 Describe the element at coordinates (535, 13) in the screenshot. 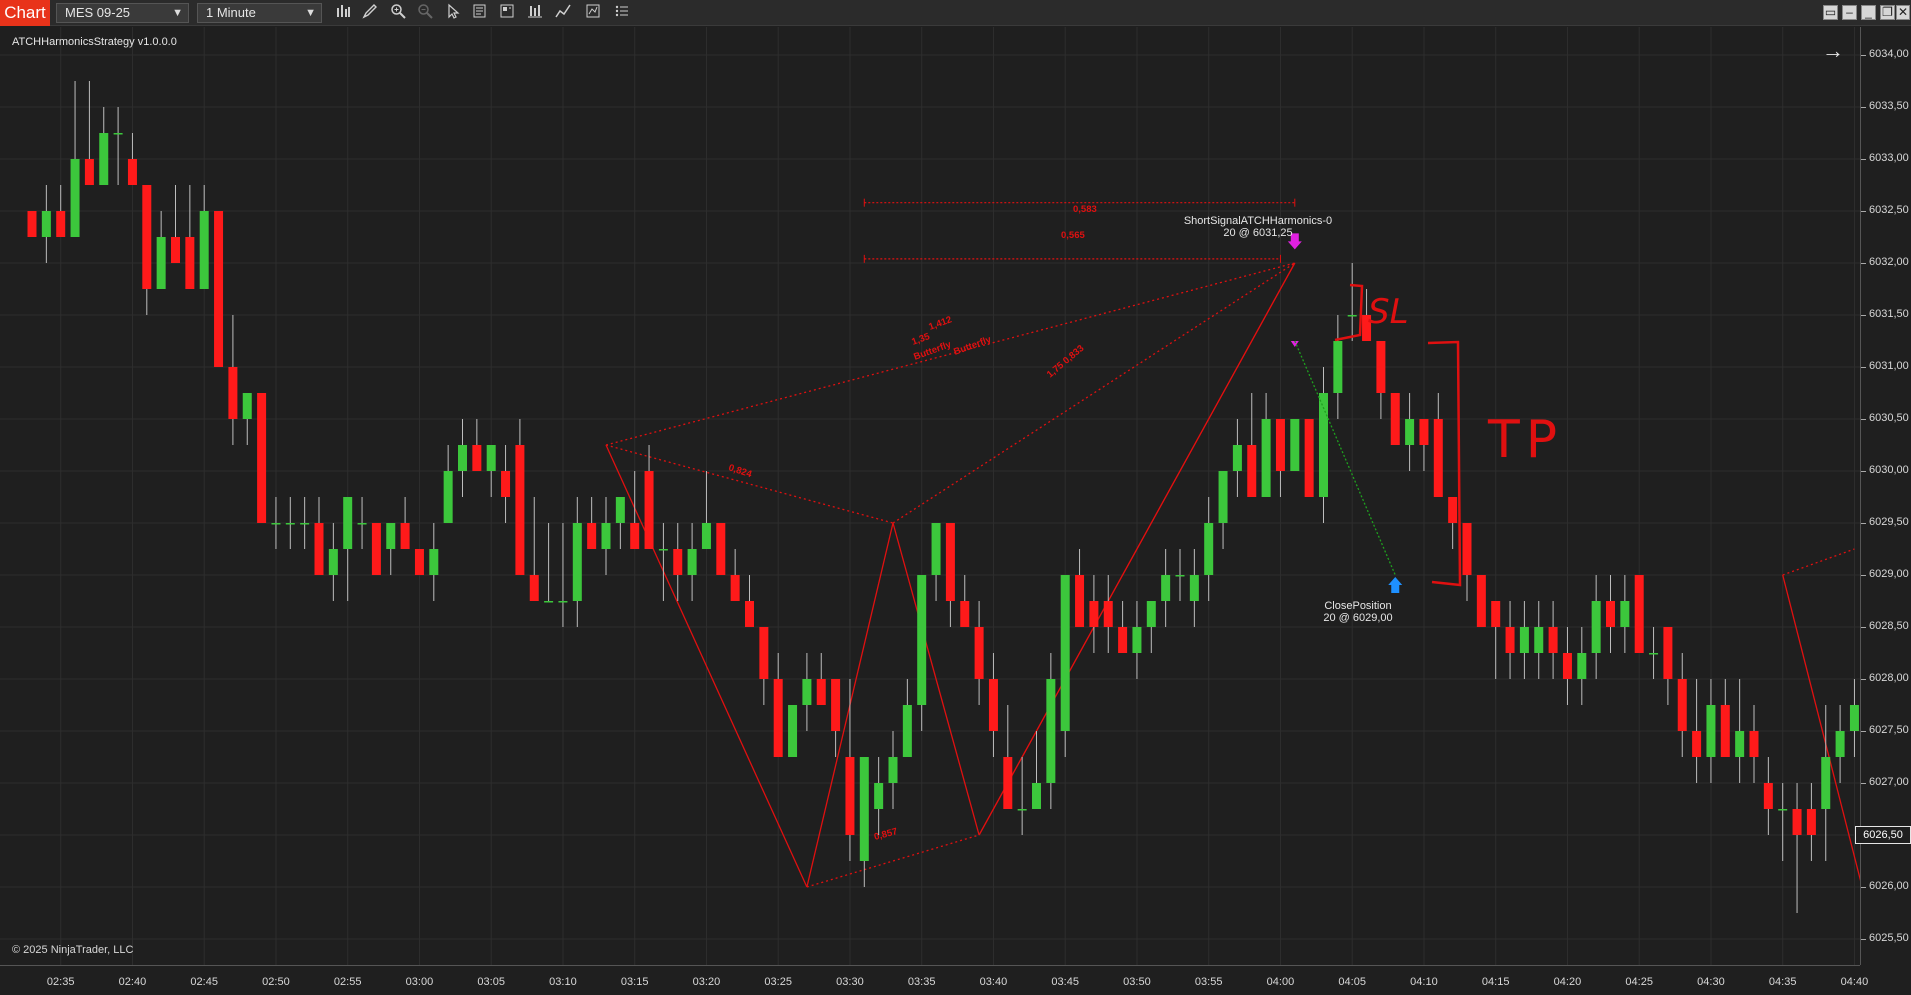

I see `indicators-icon` at that location.